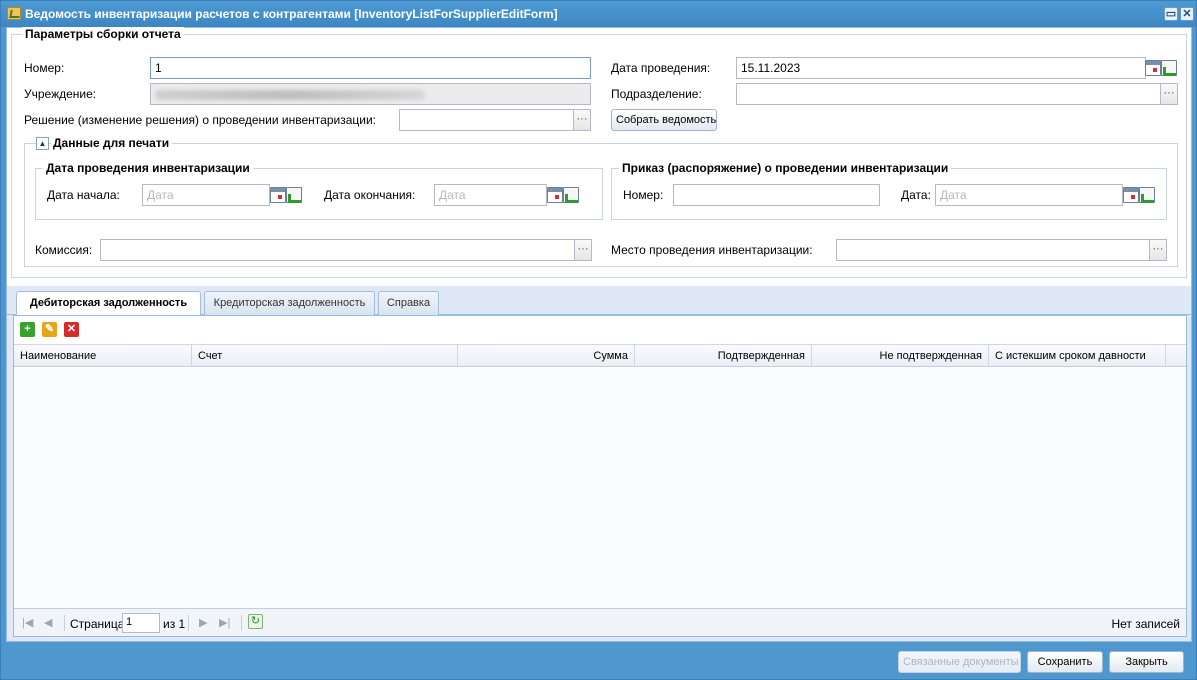  I want to click on tab-payables: Кредиторская задолженность, so click(289, 303).